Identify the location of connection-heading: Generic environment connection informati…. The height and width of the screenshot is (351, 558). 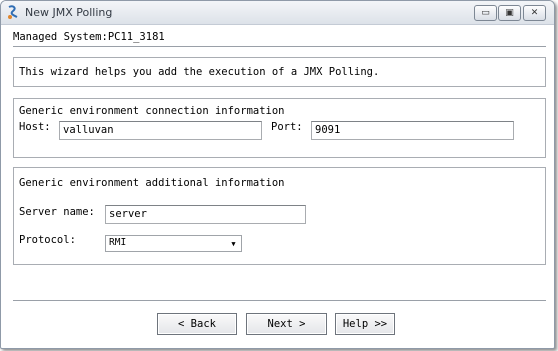
(152, 111).